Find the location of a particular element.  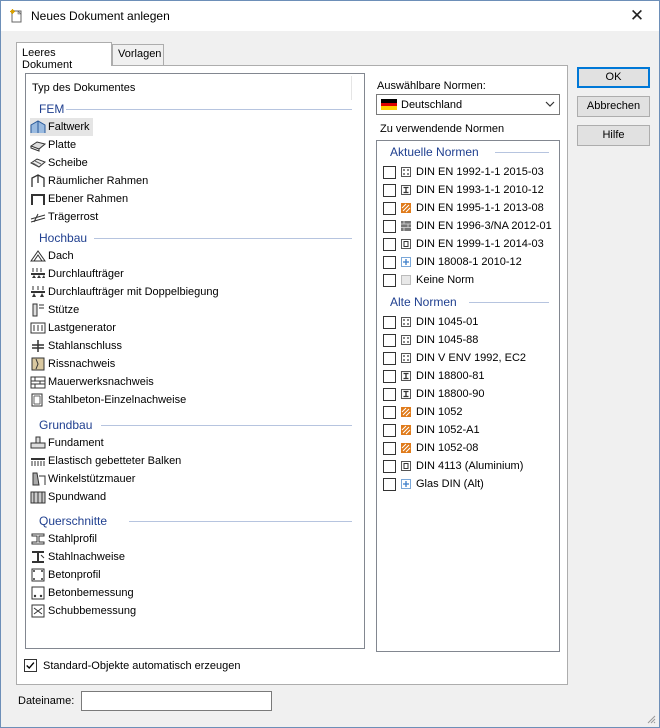

document-type-item: Durchlaufträger is located at coordinates (78, 274).